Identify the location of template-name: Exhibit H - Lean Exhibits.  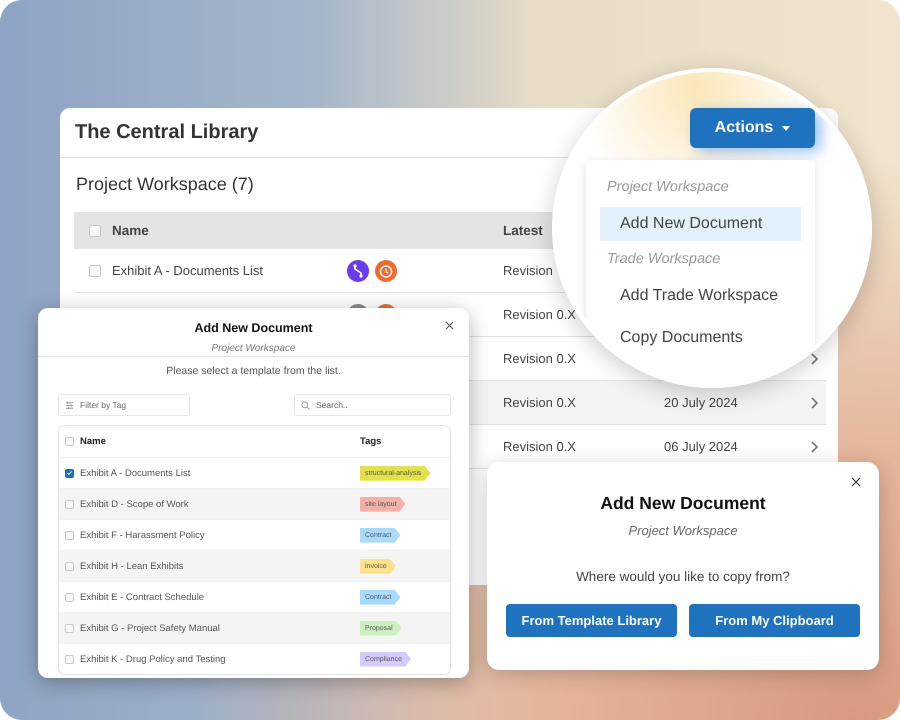
(132, 566).